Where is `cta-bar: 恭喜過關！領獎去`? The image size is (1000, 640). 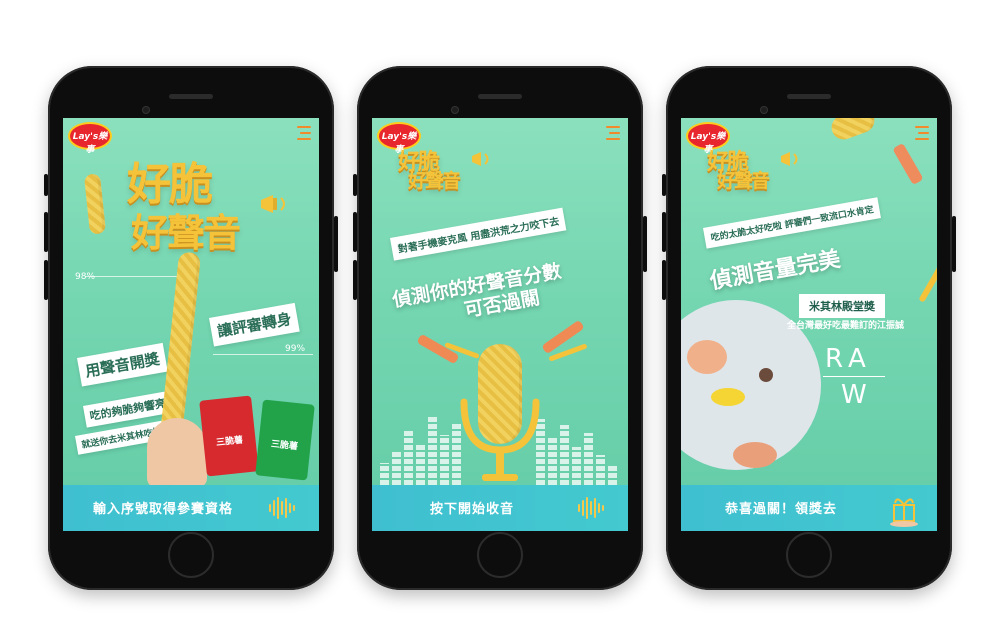
cta-bar: 恭喜過關！領獎去 is located at coordinates (809, 508).